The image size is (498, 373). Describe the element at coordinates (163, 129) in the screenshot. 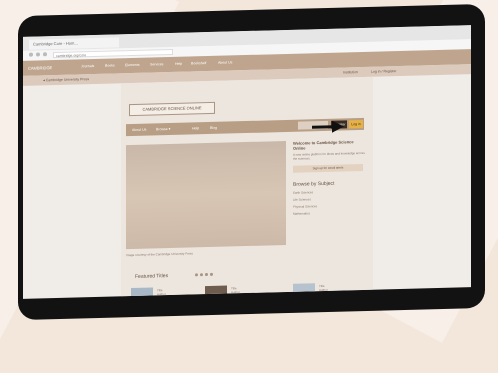

I see `menu-browse: Browse ▾` at that location.